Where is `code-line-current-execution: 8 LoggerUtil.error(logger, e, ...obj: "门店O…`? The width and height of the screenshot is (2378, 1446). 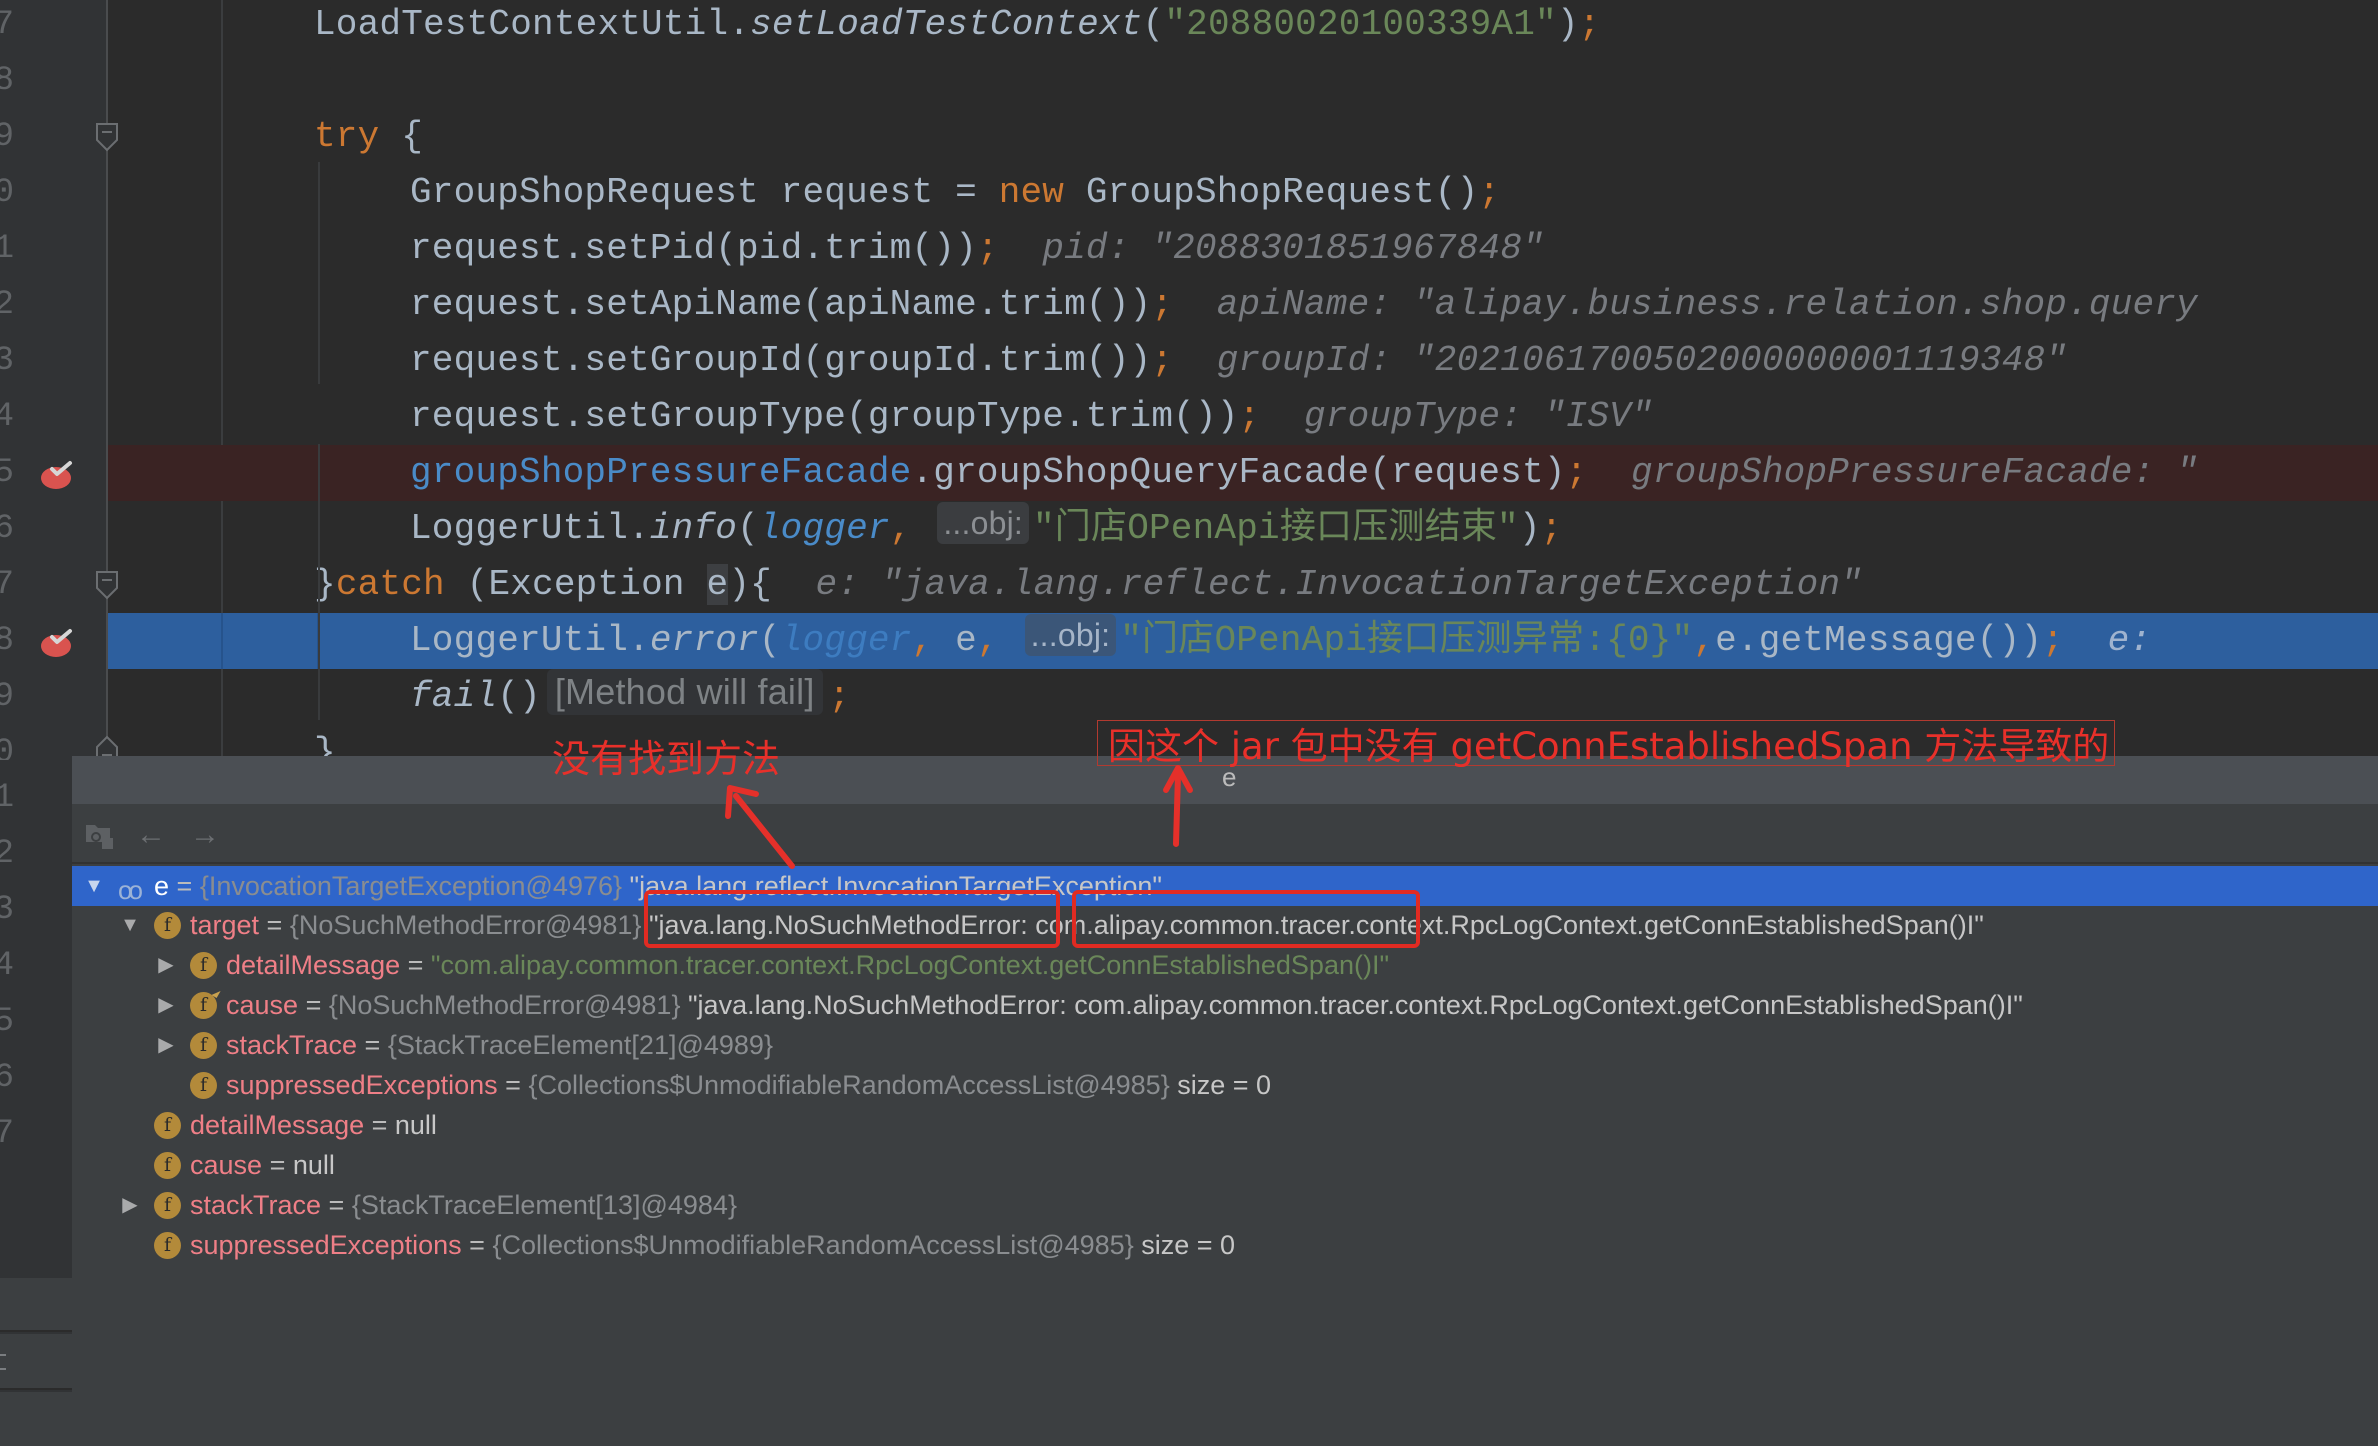
code-line-current-execution: 8 LoggerUtil.error(logger, e, ...obj: "门店O… is located at coordinates (1189, 641).